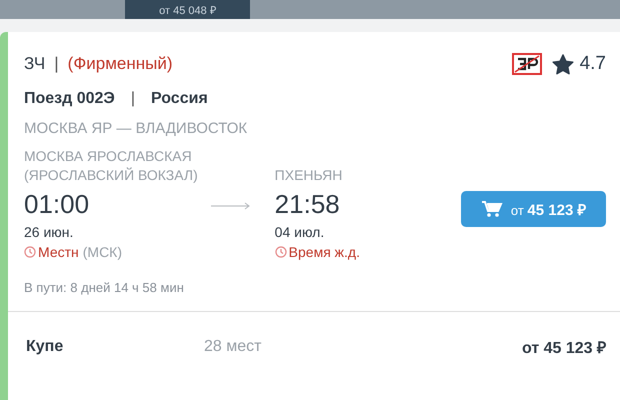  I want to click on brand-label: (Фирменный), so click(120, 64).